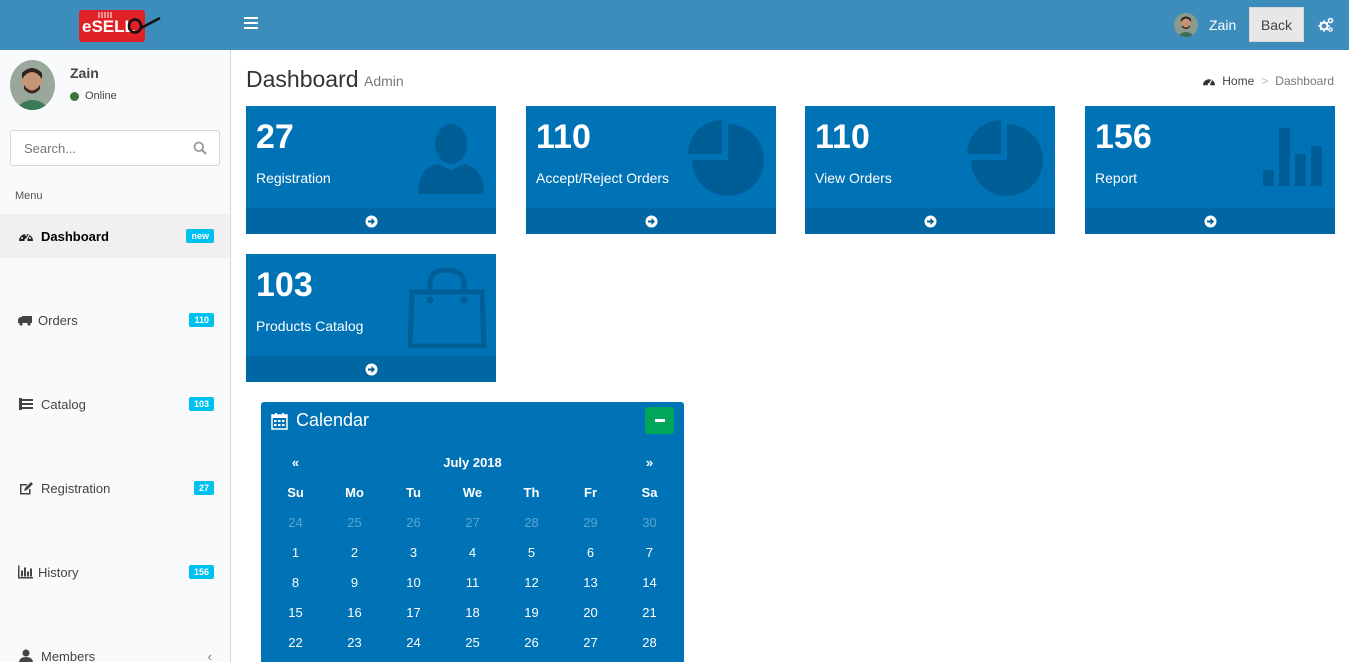  What do you see at coordinates (472, 462) in the screenshot?
I see `calendar-month-title: July 2018` at bounding box center [472, 462].